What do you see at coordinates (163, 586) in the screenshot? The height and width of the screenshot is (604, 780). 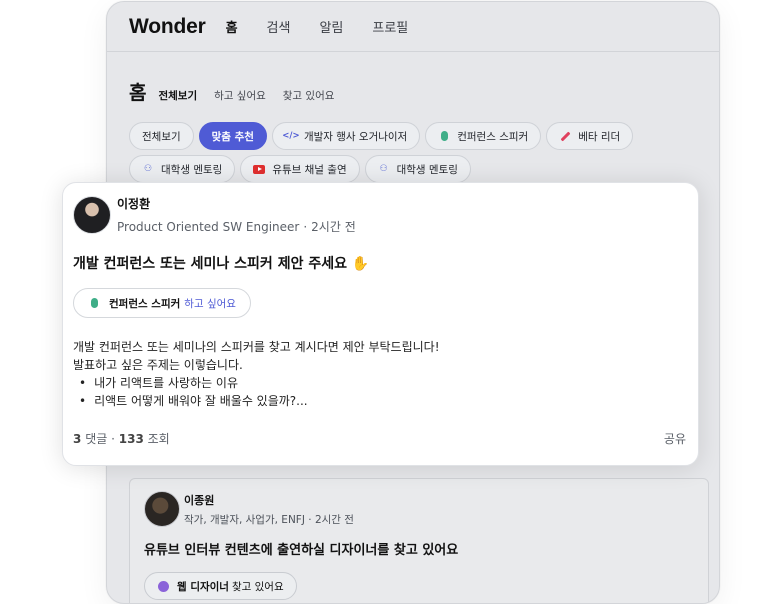 I see `palette-icon` at bounding box center [163, 586].